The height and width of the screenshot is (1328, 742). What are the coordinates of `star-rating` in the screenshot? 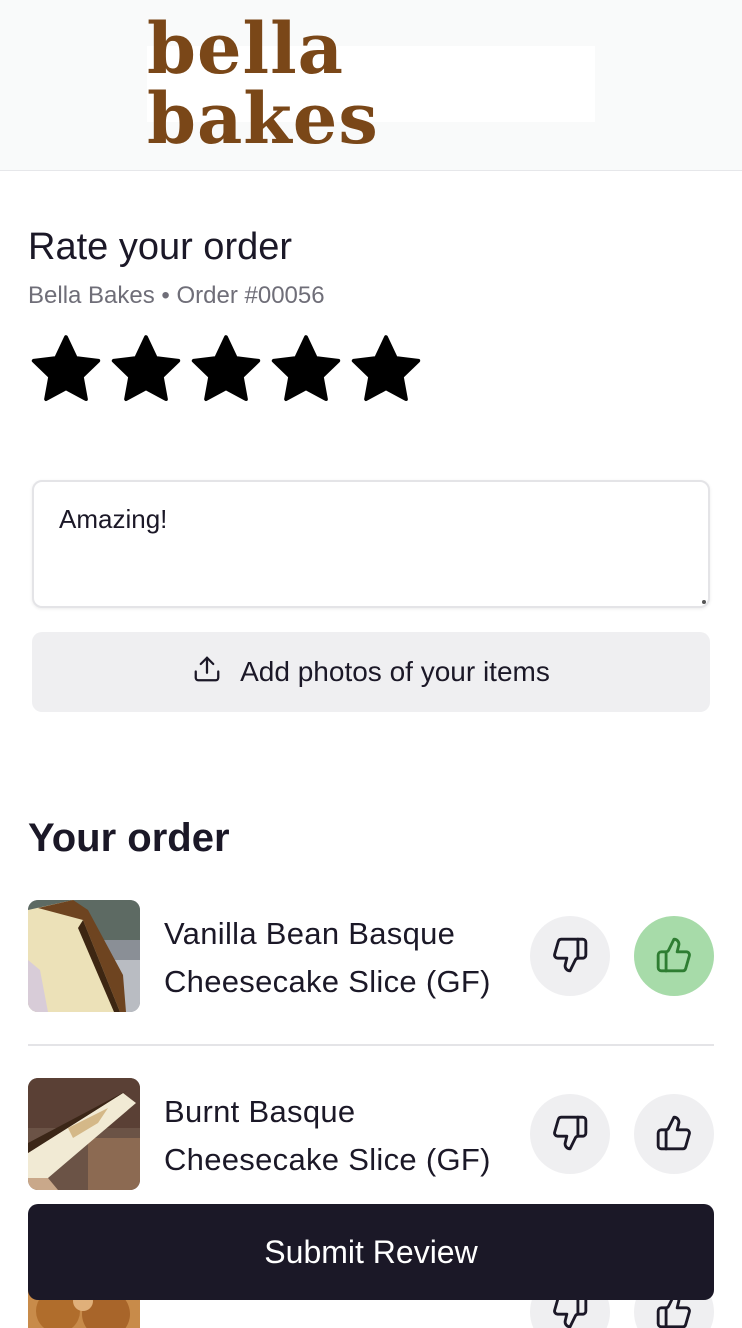 It's located at (226, 370).